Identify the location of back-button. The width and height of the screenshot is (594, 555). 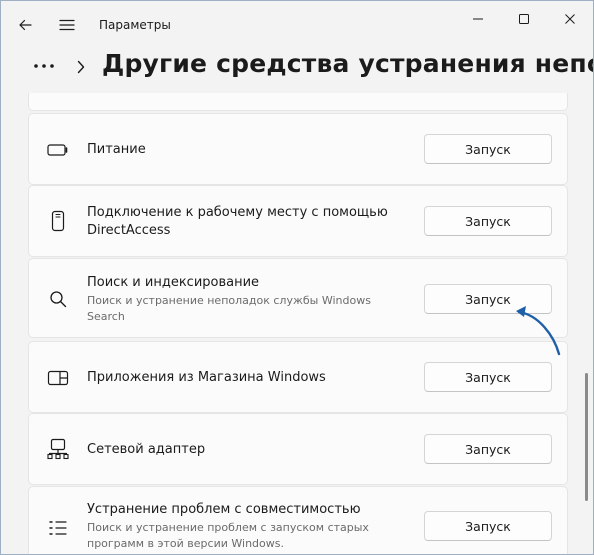
(25, 25).